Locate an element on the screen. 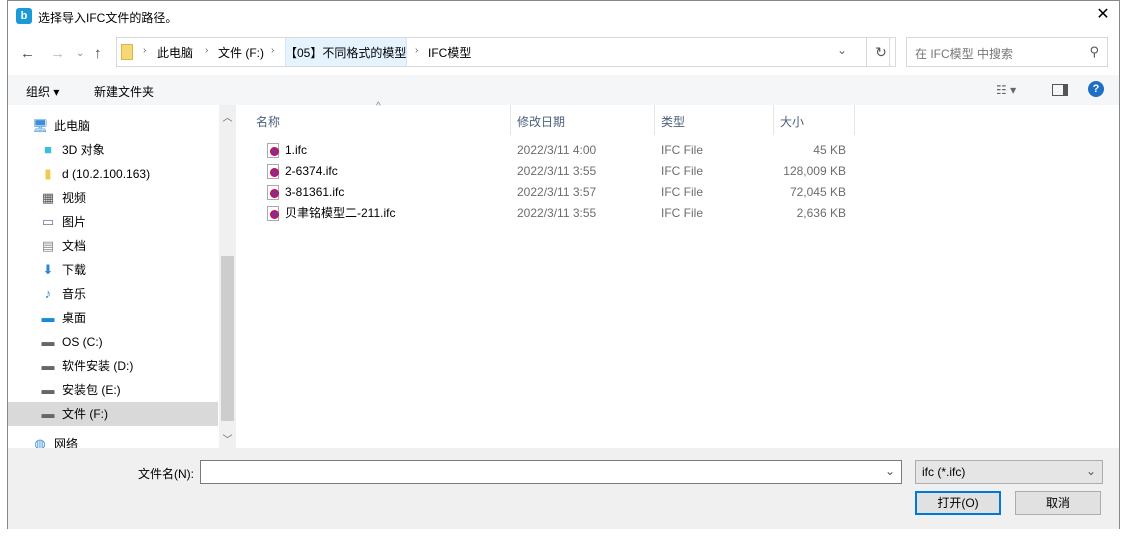 The width and height of the screenshot is (1127, 536). search-placeholder: 在 IFC模型 中搜索 is located at coordinates (964, 54).